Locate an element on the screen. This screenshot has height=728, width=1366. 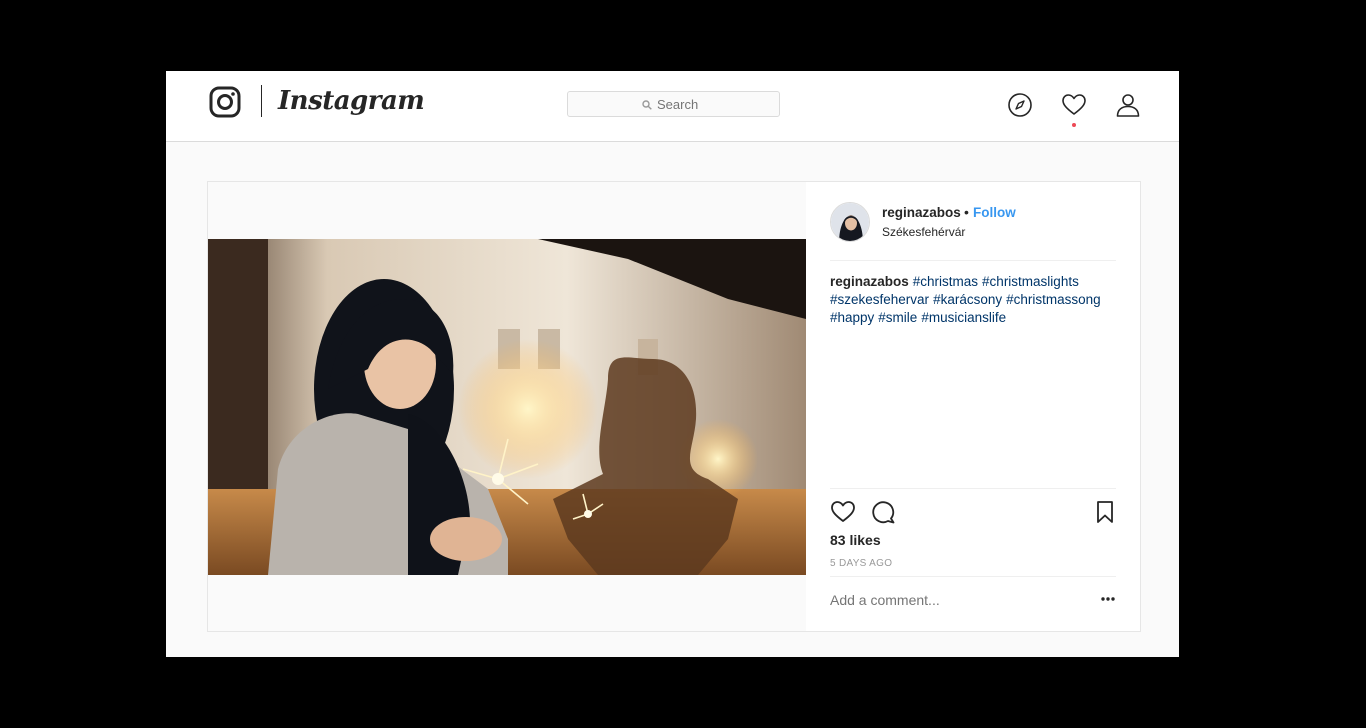
hashtag-link: #christmassong is located at coordinates (1053, 299).